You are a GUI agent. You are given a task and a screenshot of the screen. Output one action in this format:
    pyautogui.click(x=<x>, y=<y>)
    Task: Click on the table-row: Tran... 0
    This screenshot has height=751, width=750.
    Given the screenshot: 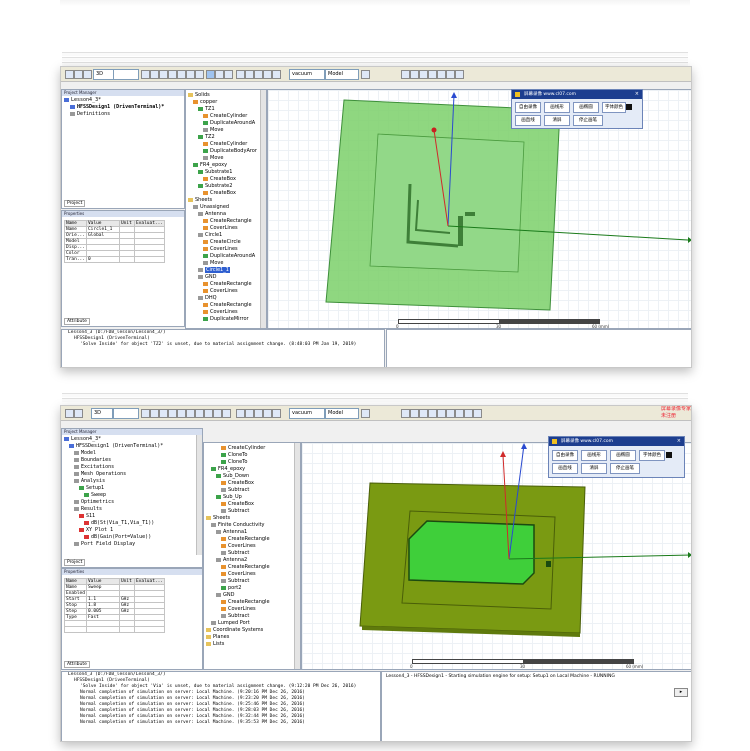 What is the action you would take?
    pyautogui.click(x=115, y=259)
    